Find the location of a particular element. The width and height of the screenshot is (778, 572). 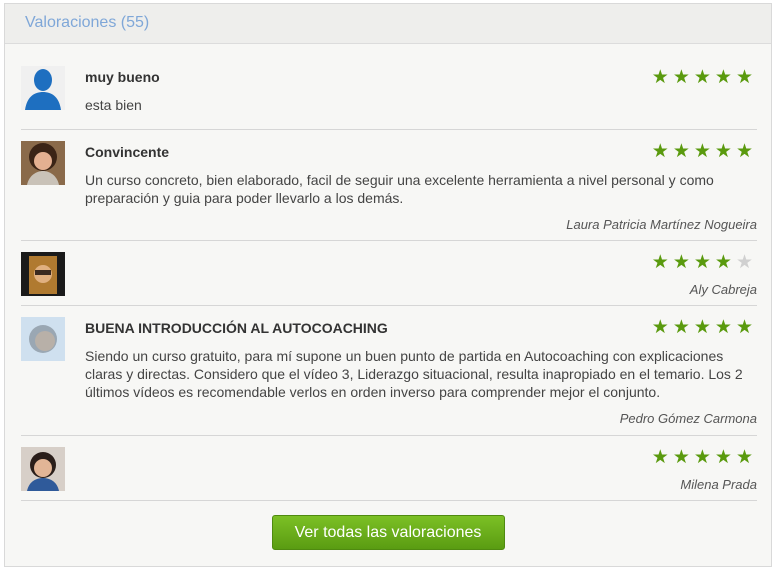

star-empty-icon: ★ is located at coordinates (746, 262).